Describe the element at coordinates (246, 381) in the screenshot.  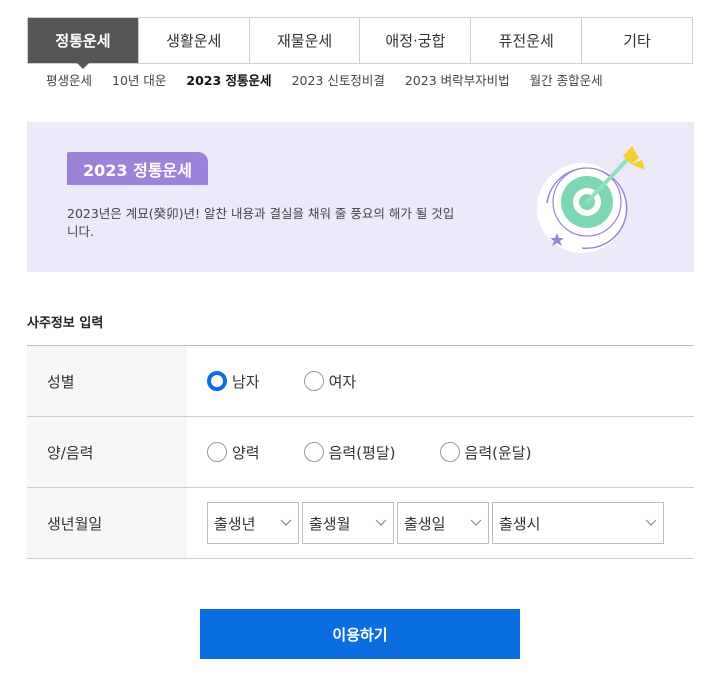
I see `gender-male-label: 남자` at that location.